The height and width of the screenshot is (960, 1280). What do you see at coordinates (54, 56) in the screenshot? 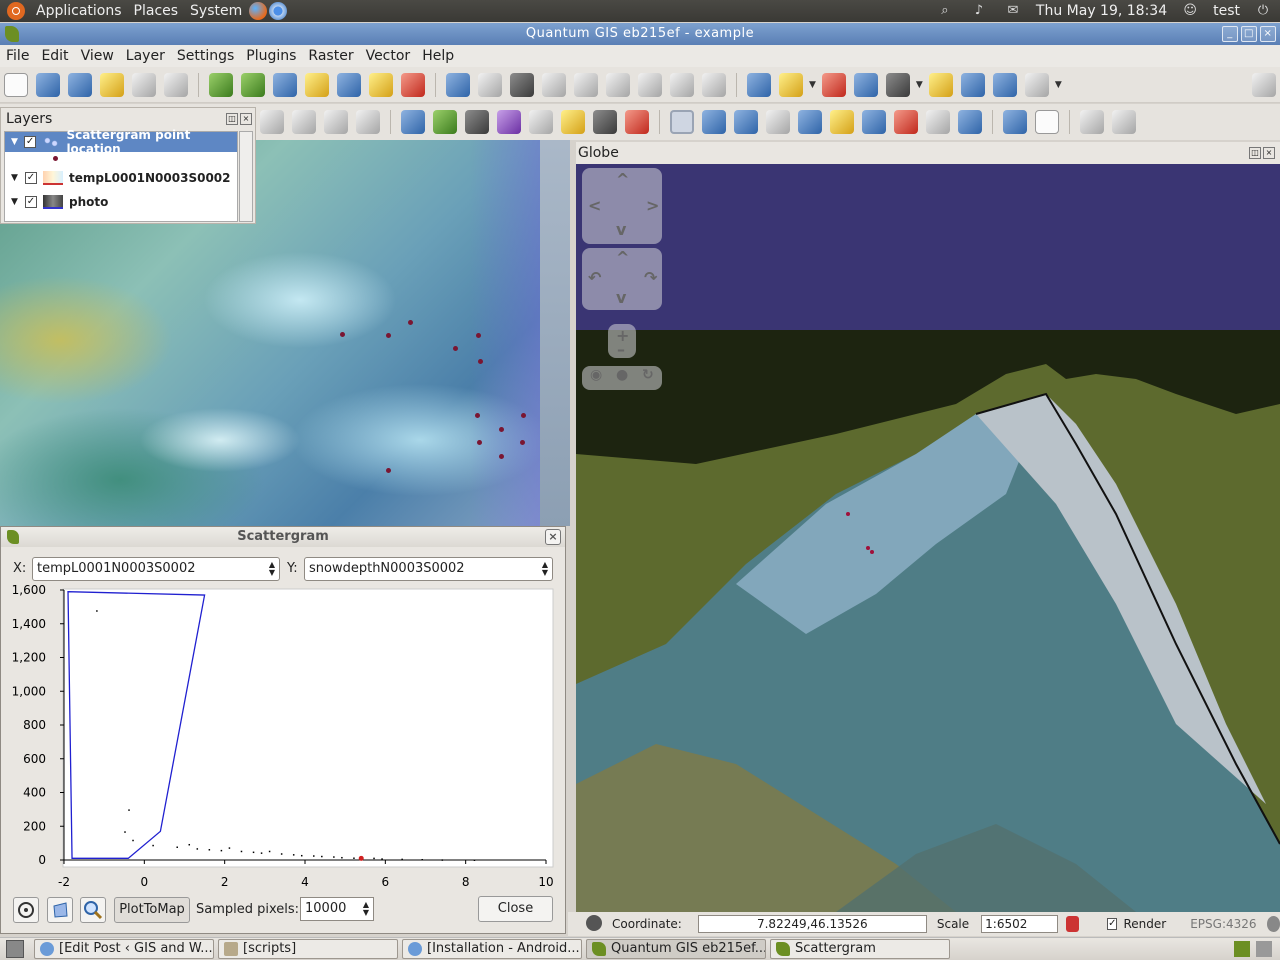
I see `menu-edit: Edit` at bounding box center [54, 56].